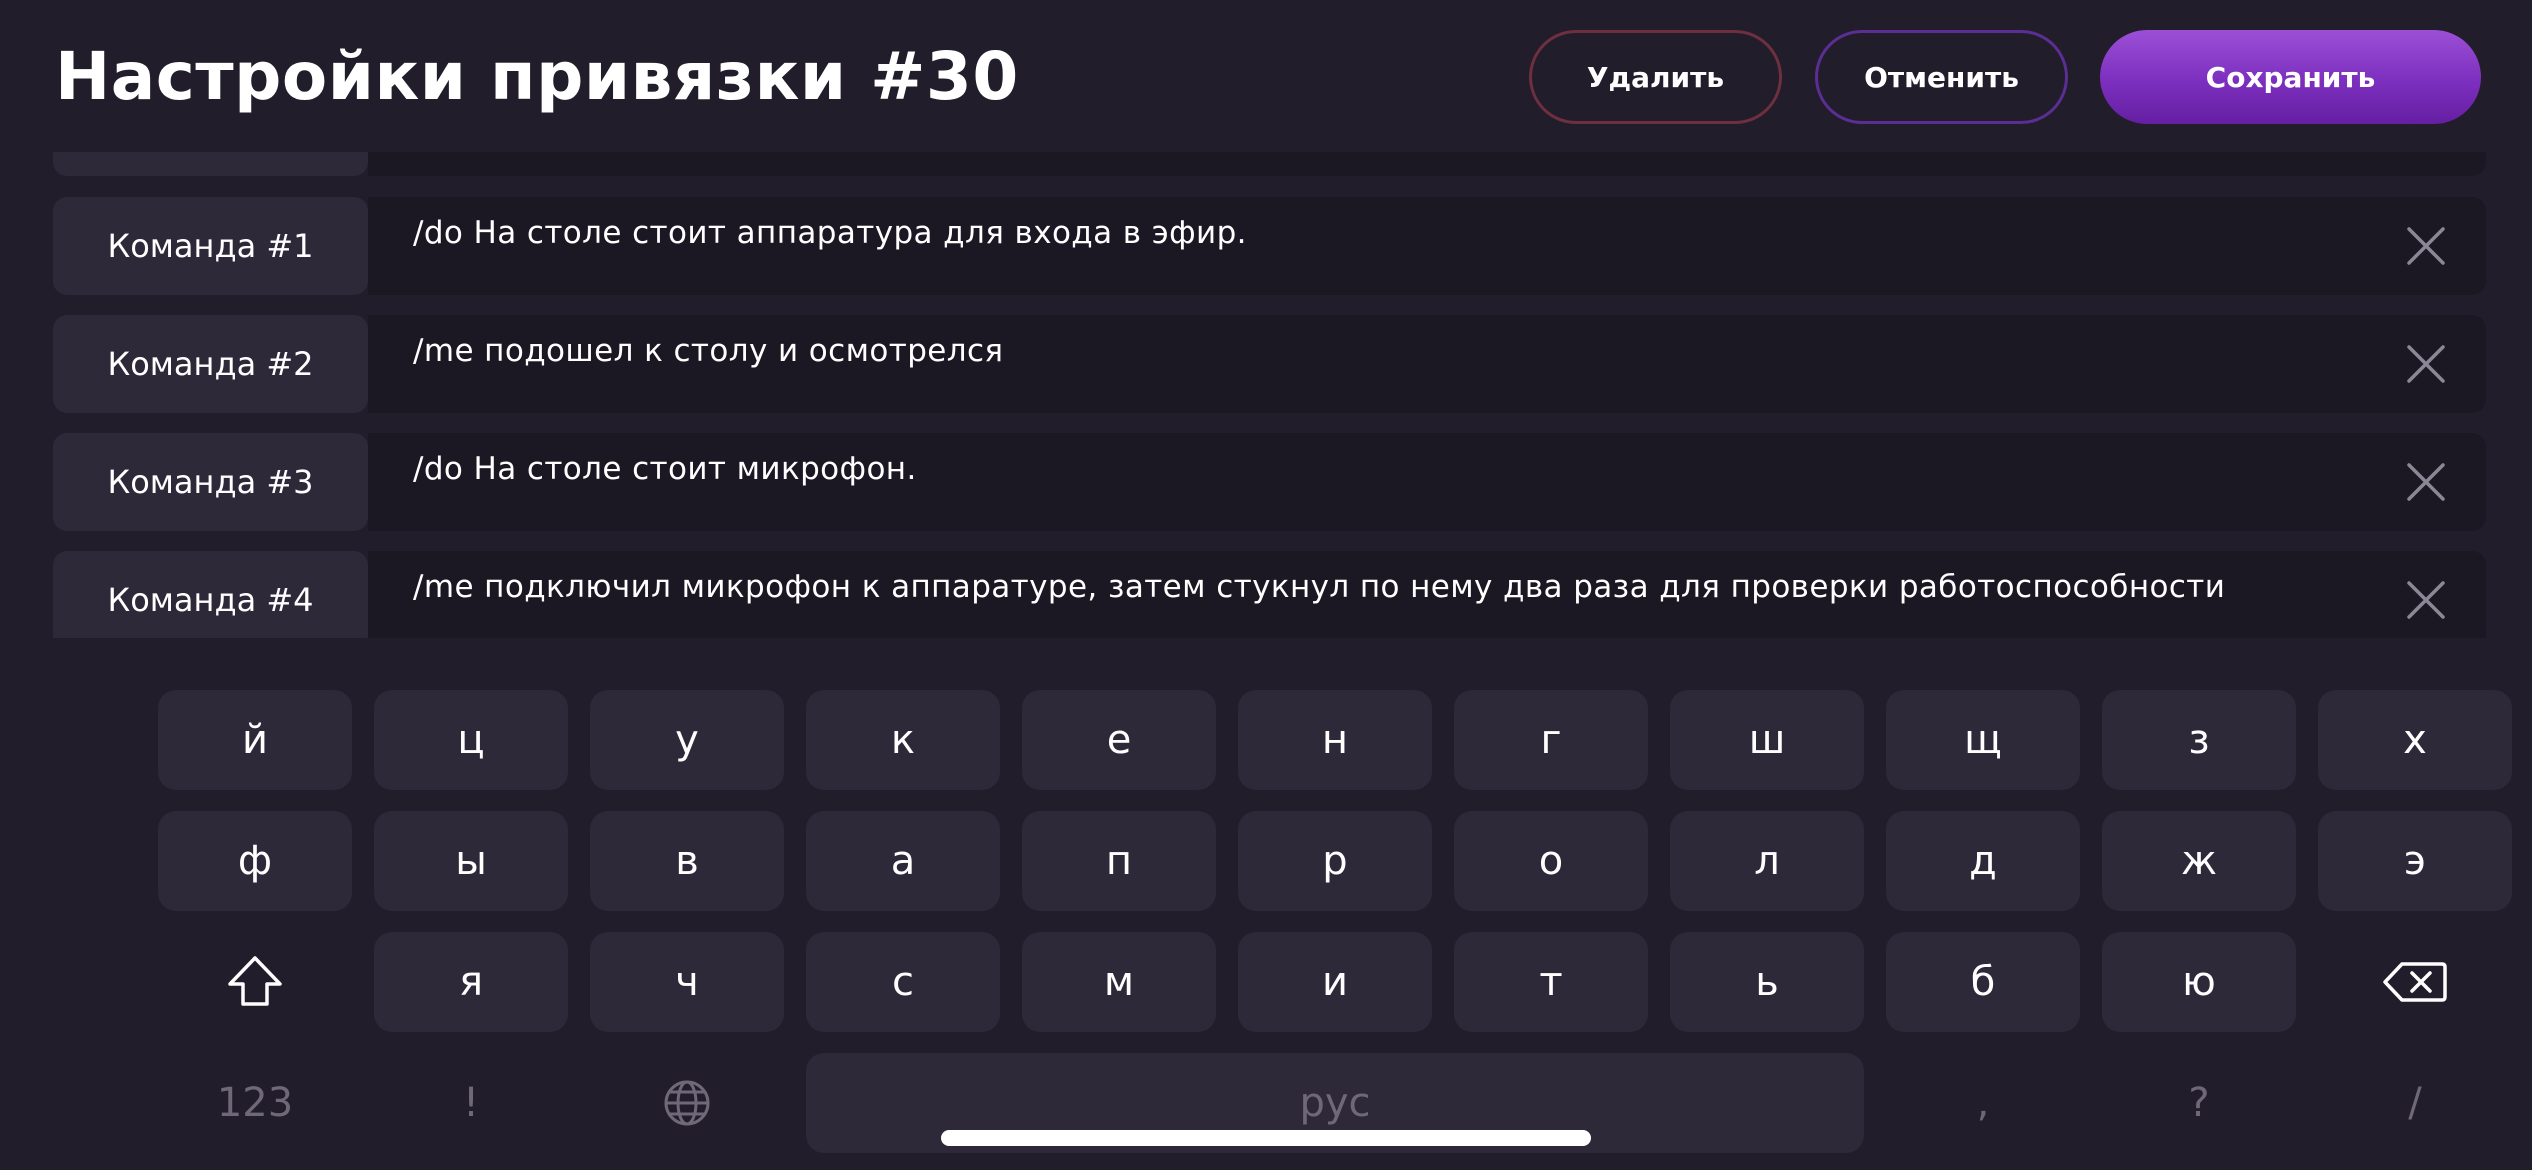 The height and width of the screenshot is (1170, 2532). What do you see at coordinates (2415, 740) in the screenshot?
I see `key: х` at bounding box center [2415, 740].